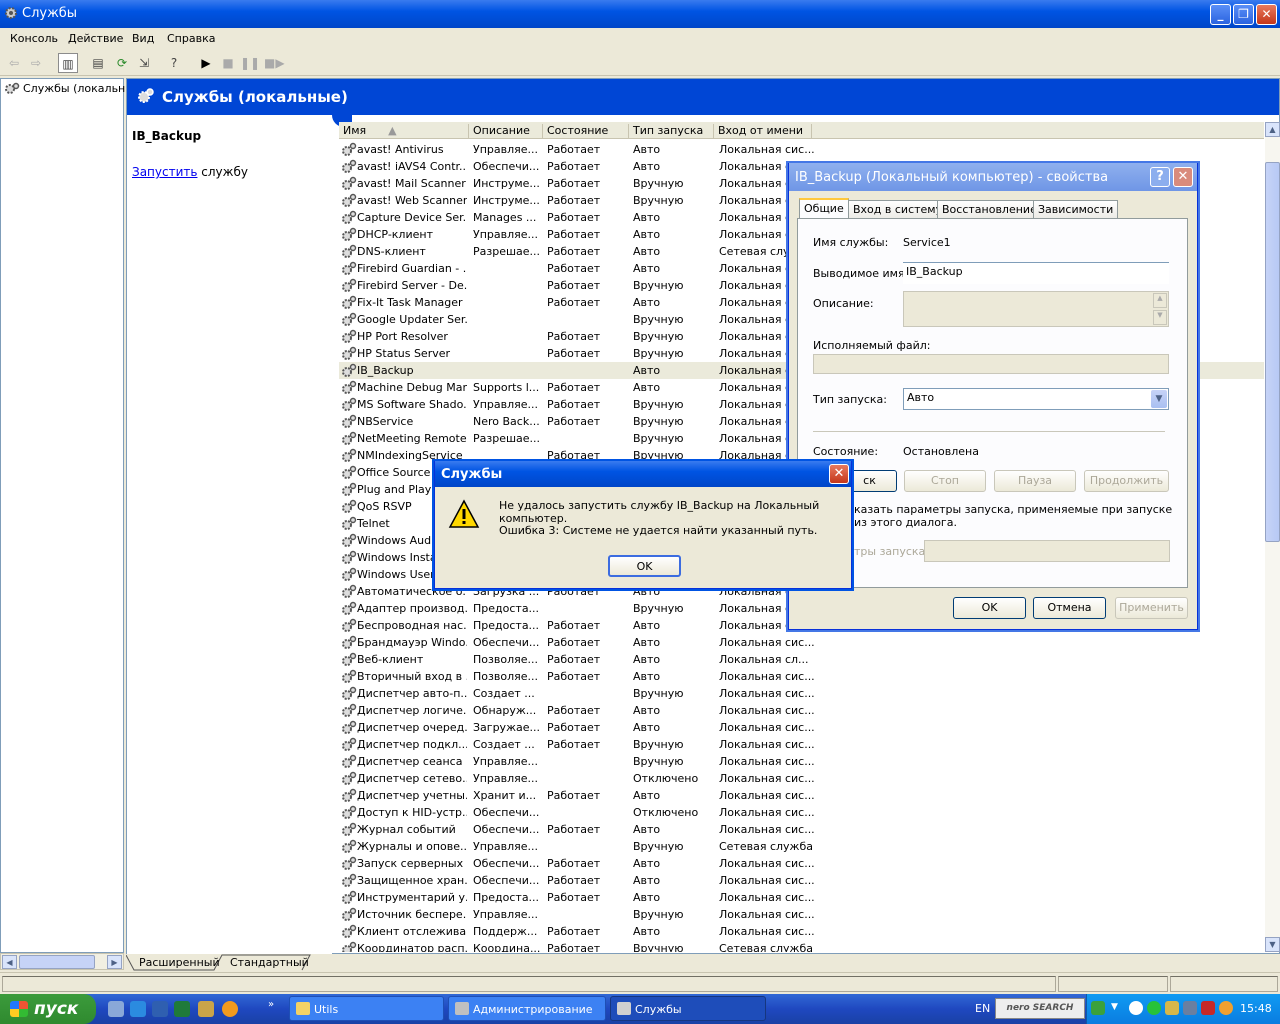 Image resolution: width=1280 pixels, height=1024 pixels. I want to click on tray-lang-icon, so click(1208, 1008).